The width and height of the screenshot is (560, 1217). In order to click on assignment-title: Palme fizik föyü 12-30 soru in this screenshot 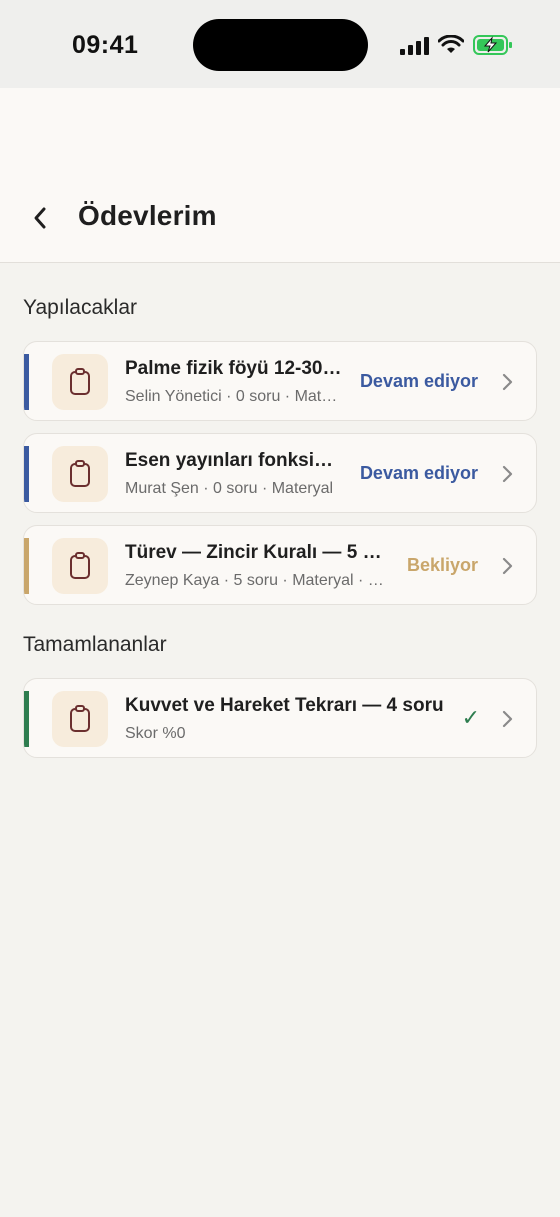, I will do `click(234, 368)`.